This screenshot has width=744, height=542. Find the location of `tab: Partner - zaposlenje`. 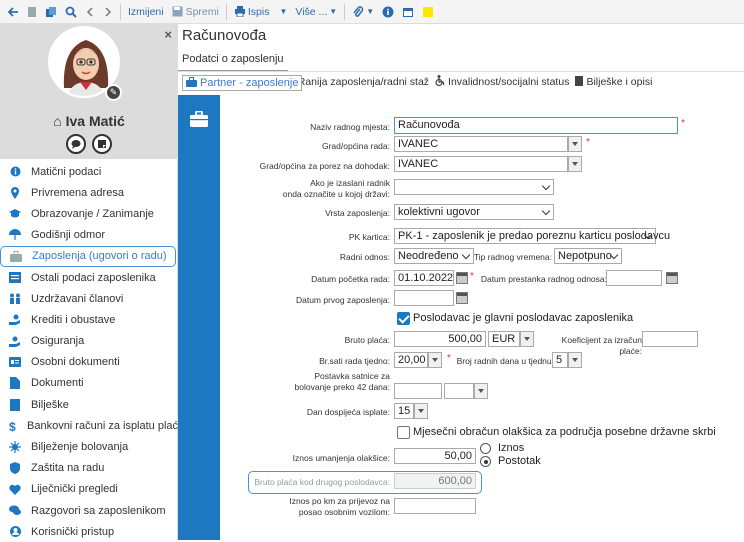

tab: Partner - zaposlenje is located at coordinates (242, 83).